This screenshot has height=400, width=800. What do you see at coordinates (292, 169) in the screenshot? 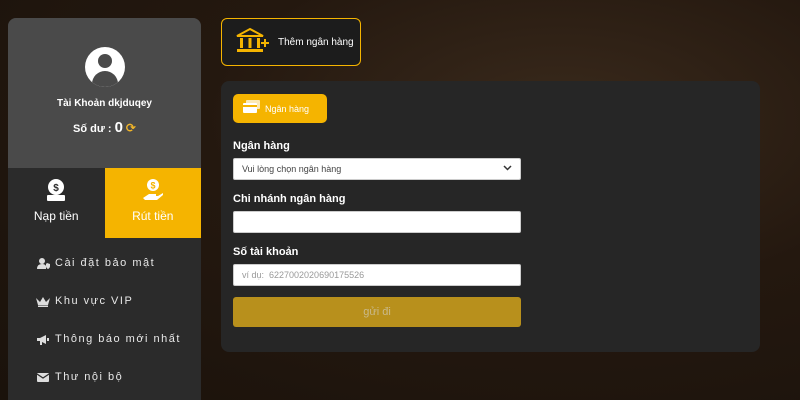
I see `bank-select-value: Vui lòng chọn ngân hàng` at bounding box center [292, 169].